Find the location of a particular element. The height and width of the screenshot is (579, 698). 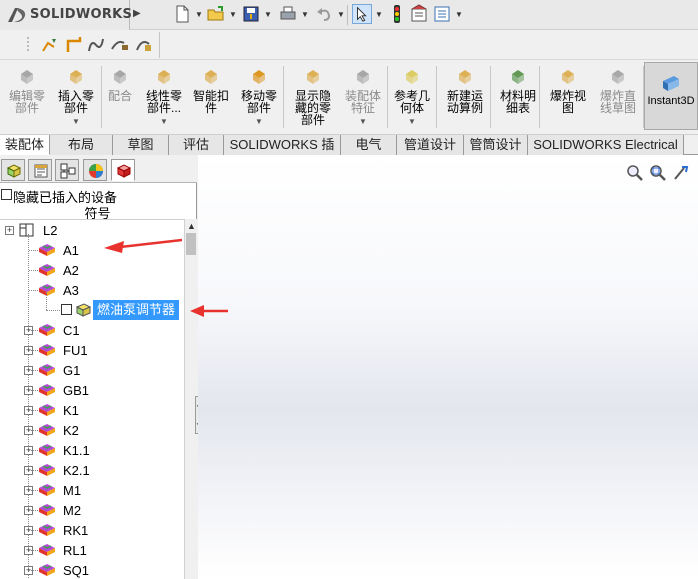

open-dropdown-icon: ▼ is located at coordinates (233, 14).